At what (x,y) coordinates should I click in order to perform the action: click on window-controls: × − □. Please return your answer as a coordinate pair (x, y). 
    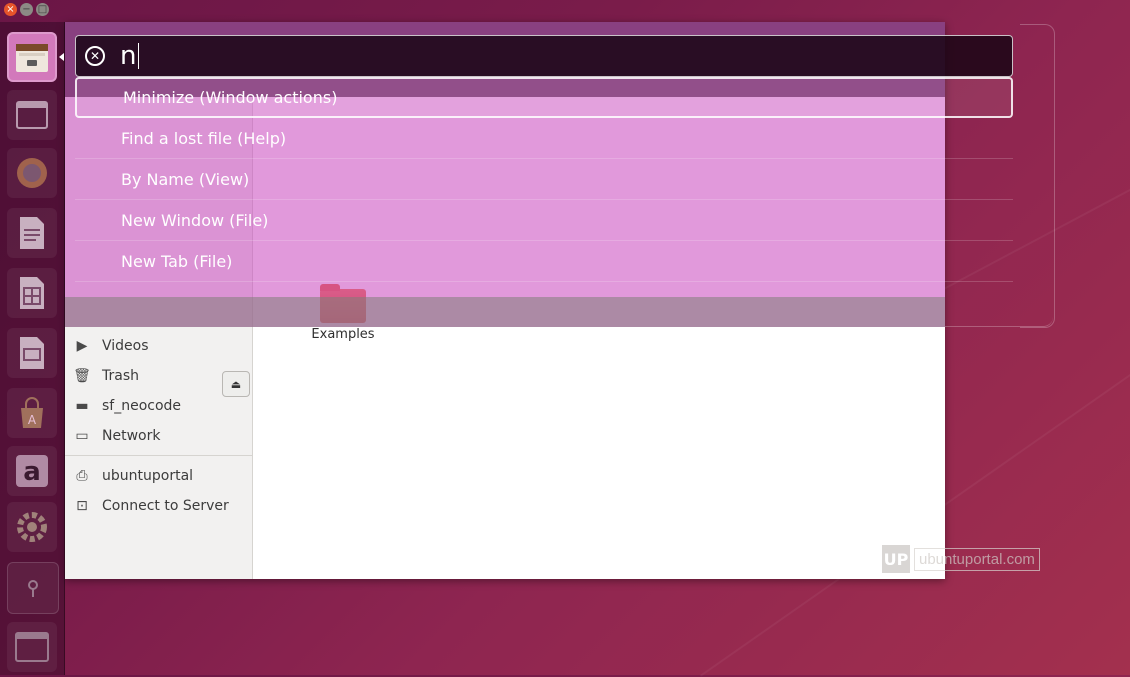
    Looking at the image, I should click on (26, 9).